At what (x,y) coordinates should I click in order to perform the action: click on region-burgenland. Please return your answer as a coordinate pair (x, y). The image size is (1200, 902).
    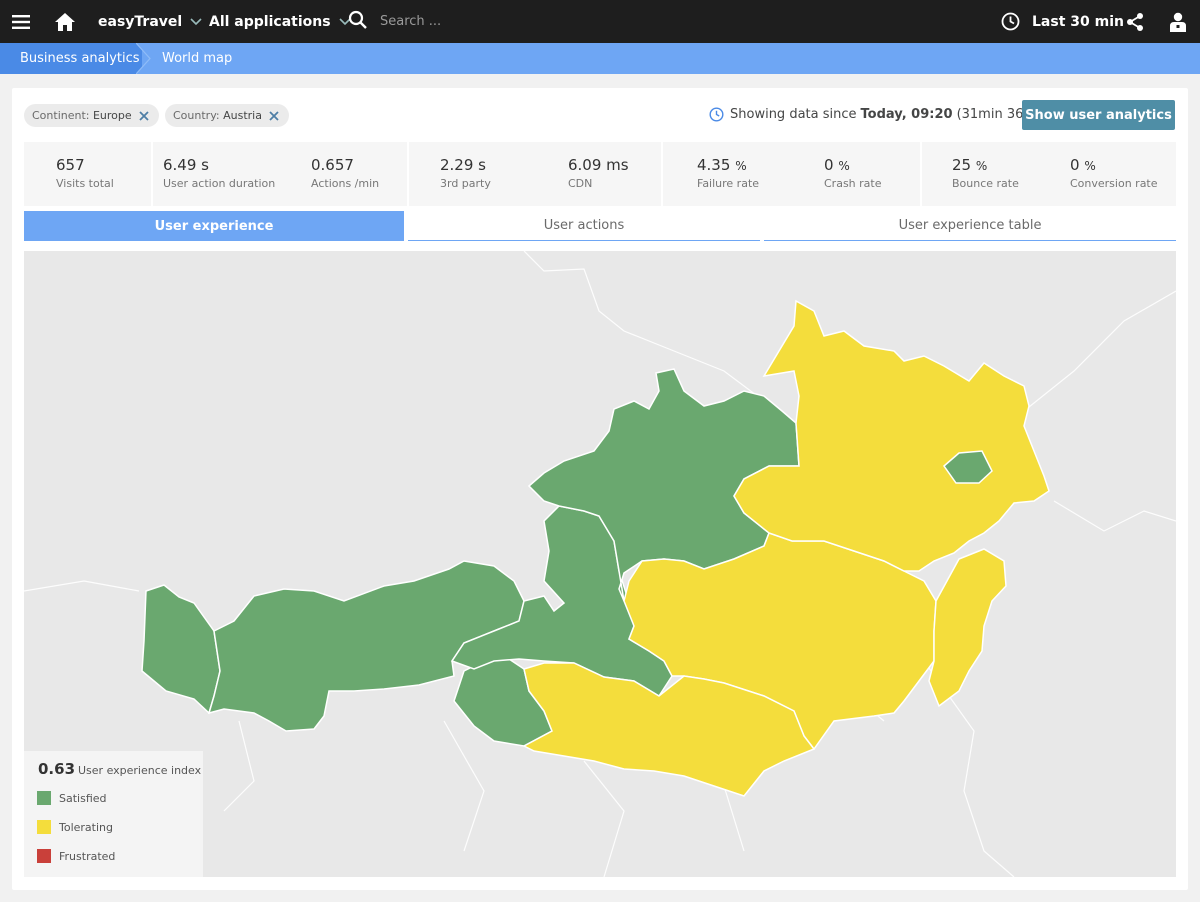
    Looking at the image, I should click on (967, 628).